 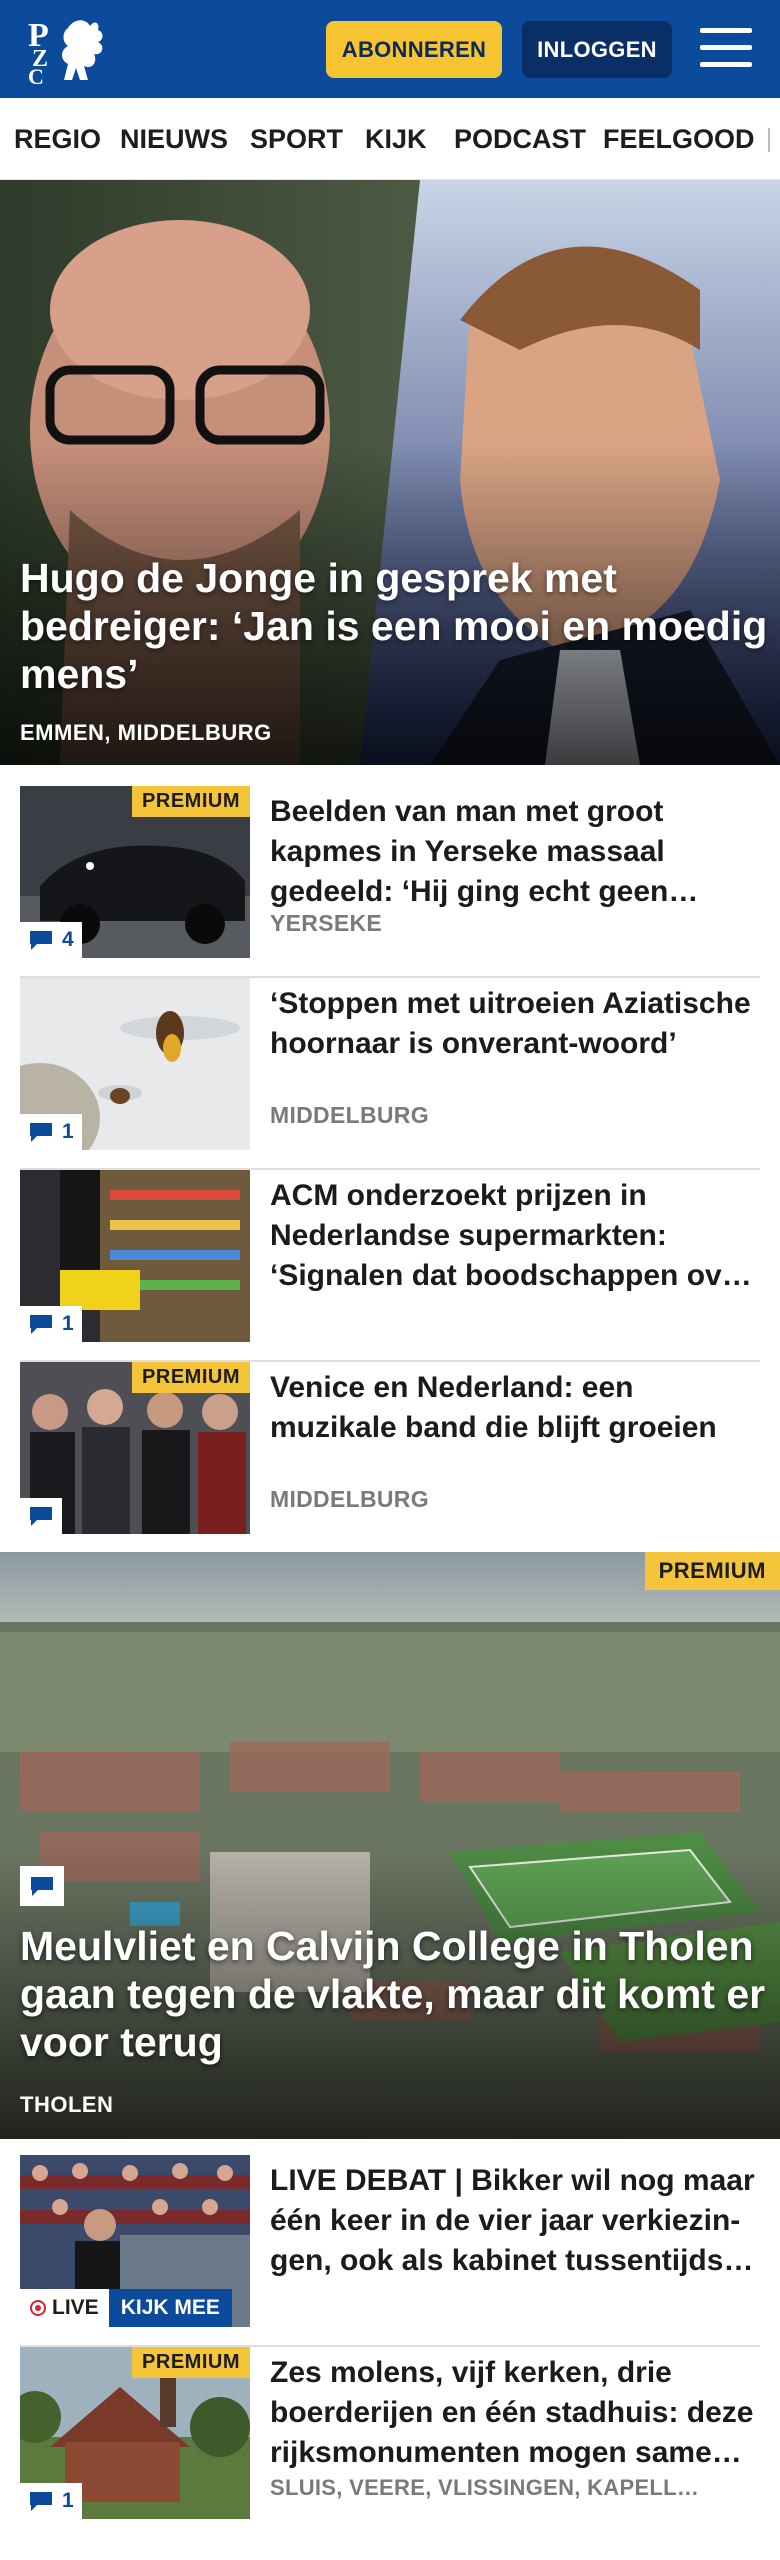 I want to click on svg-text: C, so click(x=36, y=75).